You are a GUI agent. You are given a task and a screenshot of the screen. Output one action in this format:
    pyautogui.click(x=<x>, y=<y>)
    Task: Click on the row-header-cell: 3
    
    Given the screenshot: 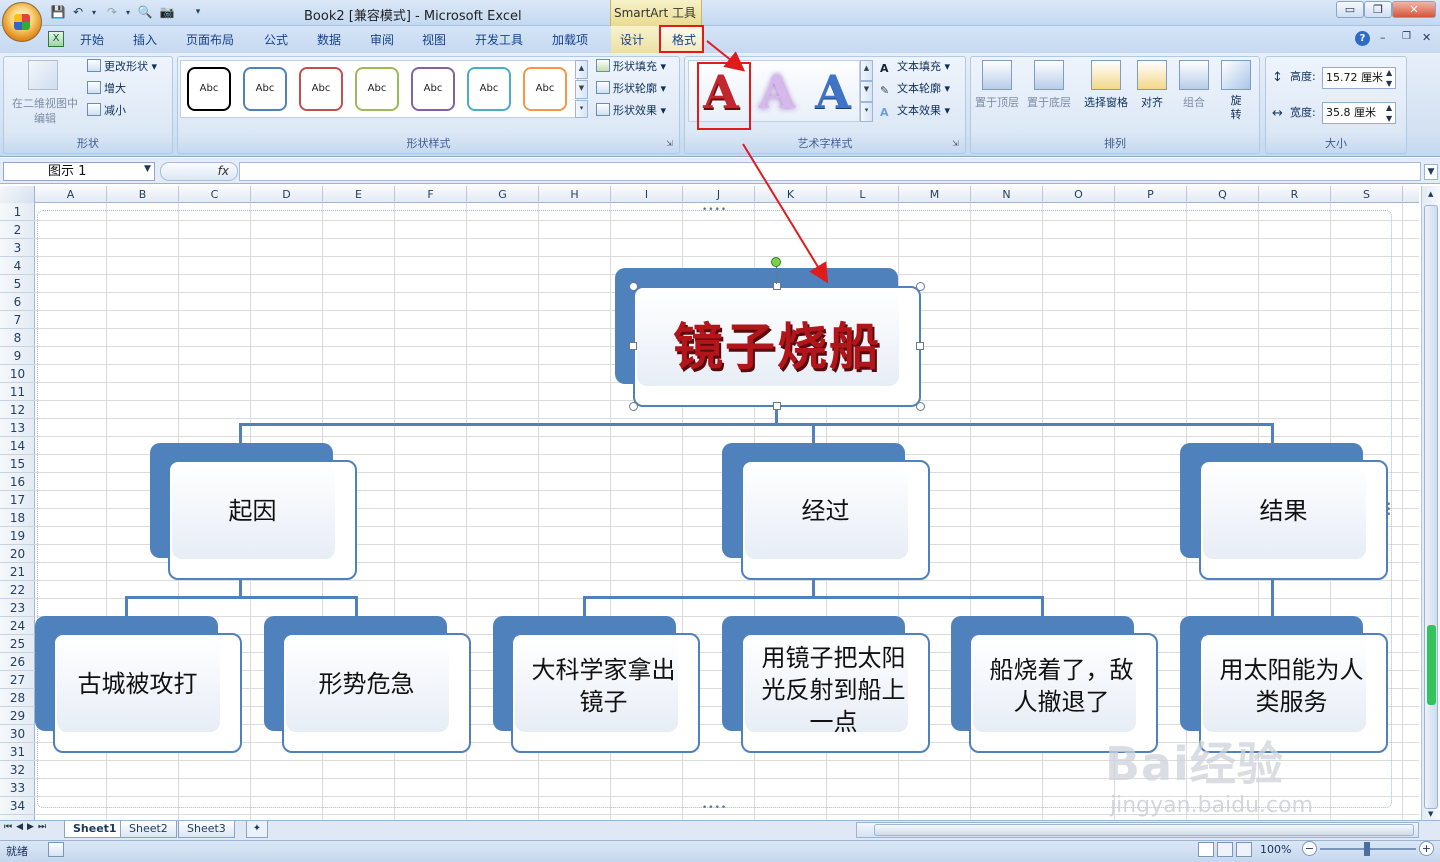 What is the action you would take?
    pyautogui.click(x=17, y=248)
    